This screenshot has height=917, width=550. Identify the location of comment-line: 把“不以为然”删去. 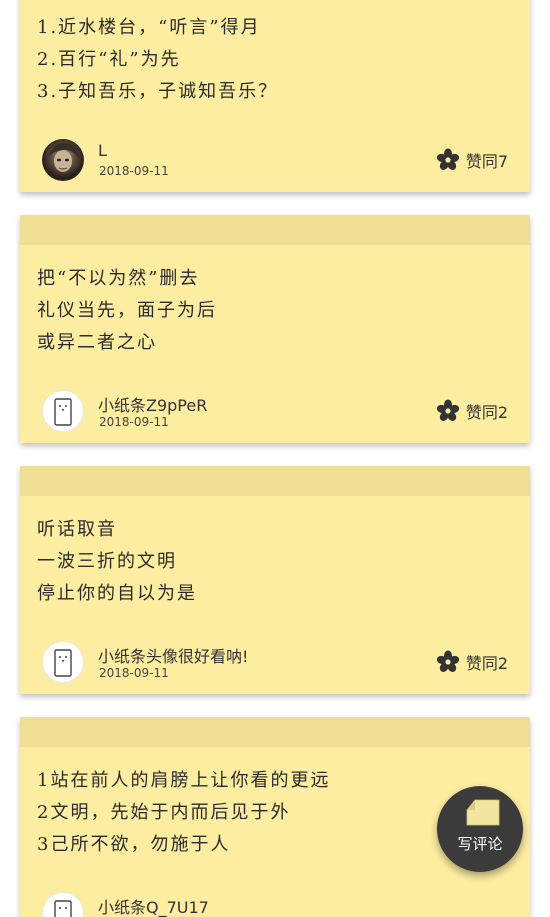
(118, 278).